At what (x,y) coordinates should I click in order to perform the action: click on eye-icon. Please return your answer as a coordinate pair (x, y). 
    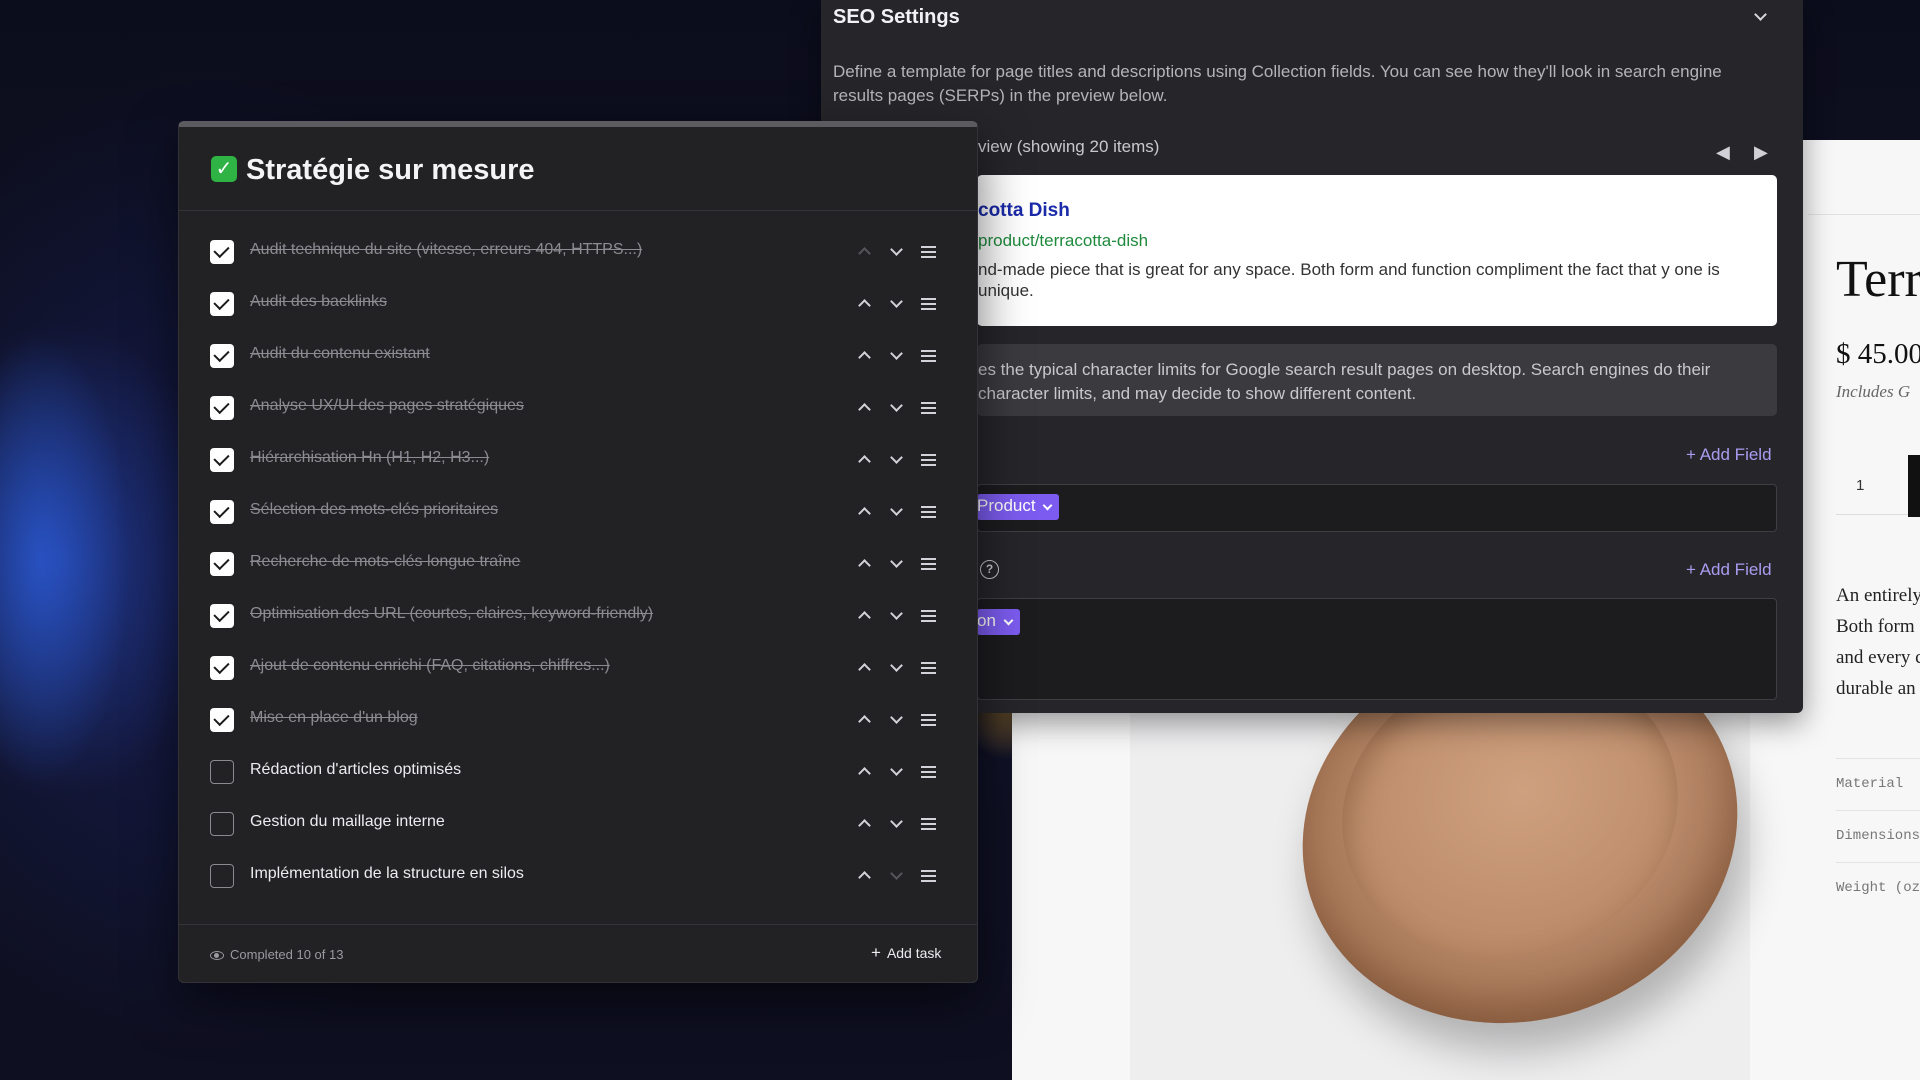
    Looking at the image, I should click on (217, 955).